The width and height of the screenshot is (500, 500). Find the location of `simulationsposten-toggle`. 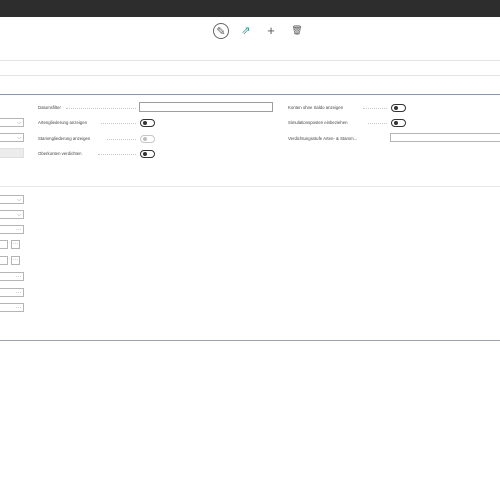

simulationsposten-toggle is located at coordinates (398, 123).